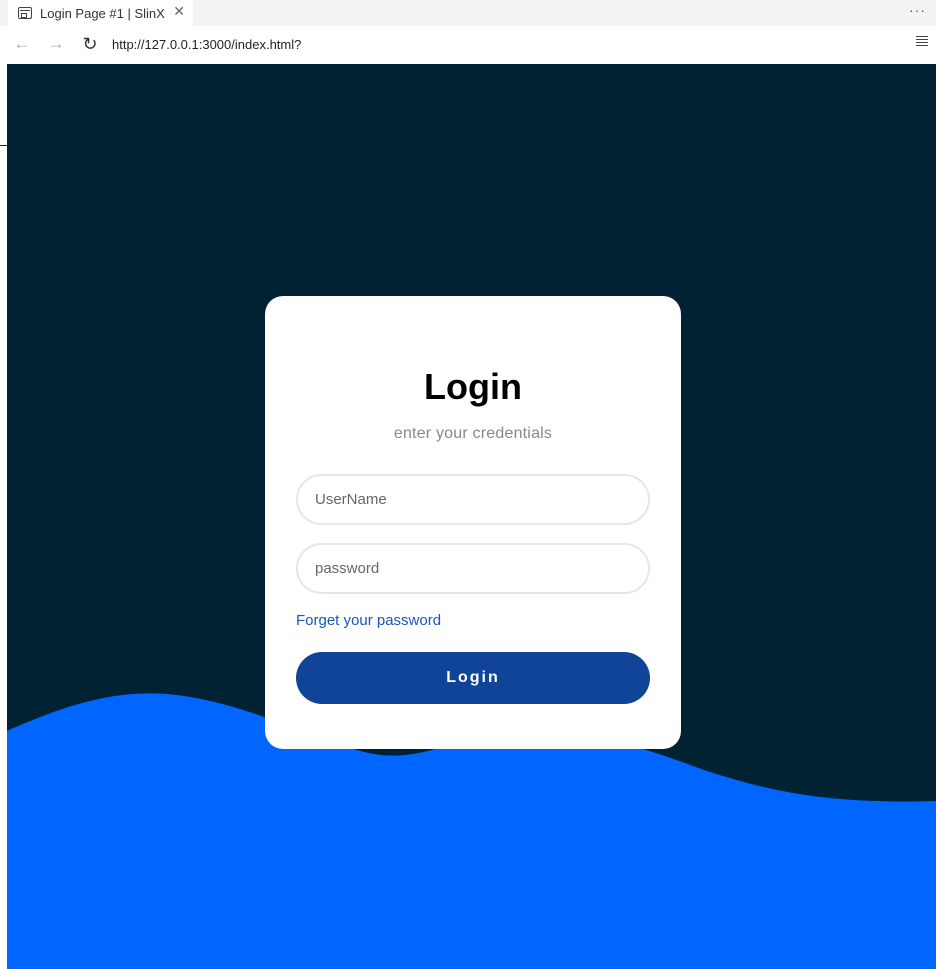 This screenshot has width=936, height=969. What do you see at coordinates (22, 44) in the screenshot?
I see `back-arrow-icon: ←` at bounding box center [22, 44].